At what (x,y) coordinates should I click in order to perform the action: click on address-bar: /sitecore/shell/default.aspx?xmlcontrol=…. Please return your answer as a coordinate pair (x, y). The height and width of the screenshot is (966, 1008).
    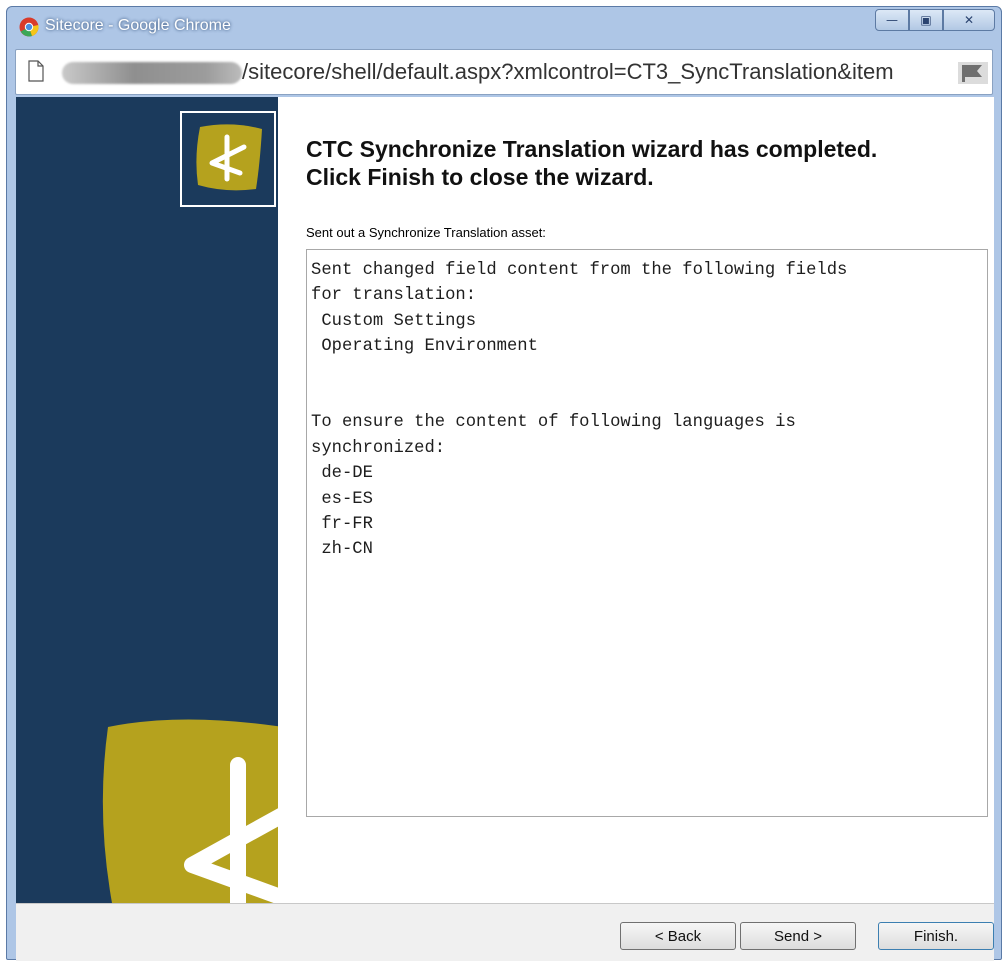
    Looking at the image, I should click on (504, 72).